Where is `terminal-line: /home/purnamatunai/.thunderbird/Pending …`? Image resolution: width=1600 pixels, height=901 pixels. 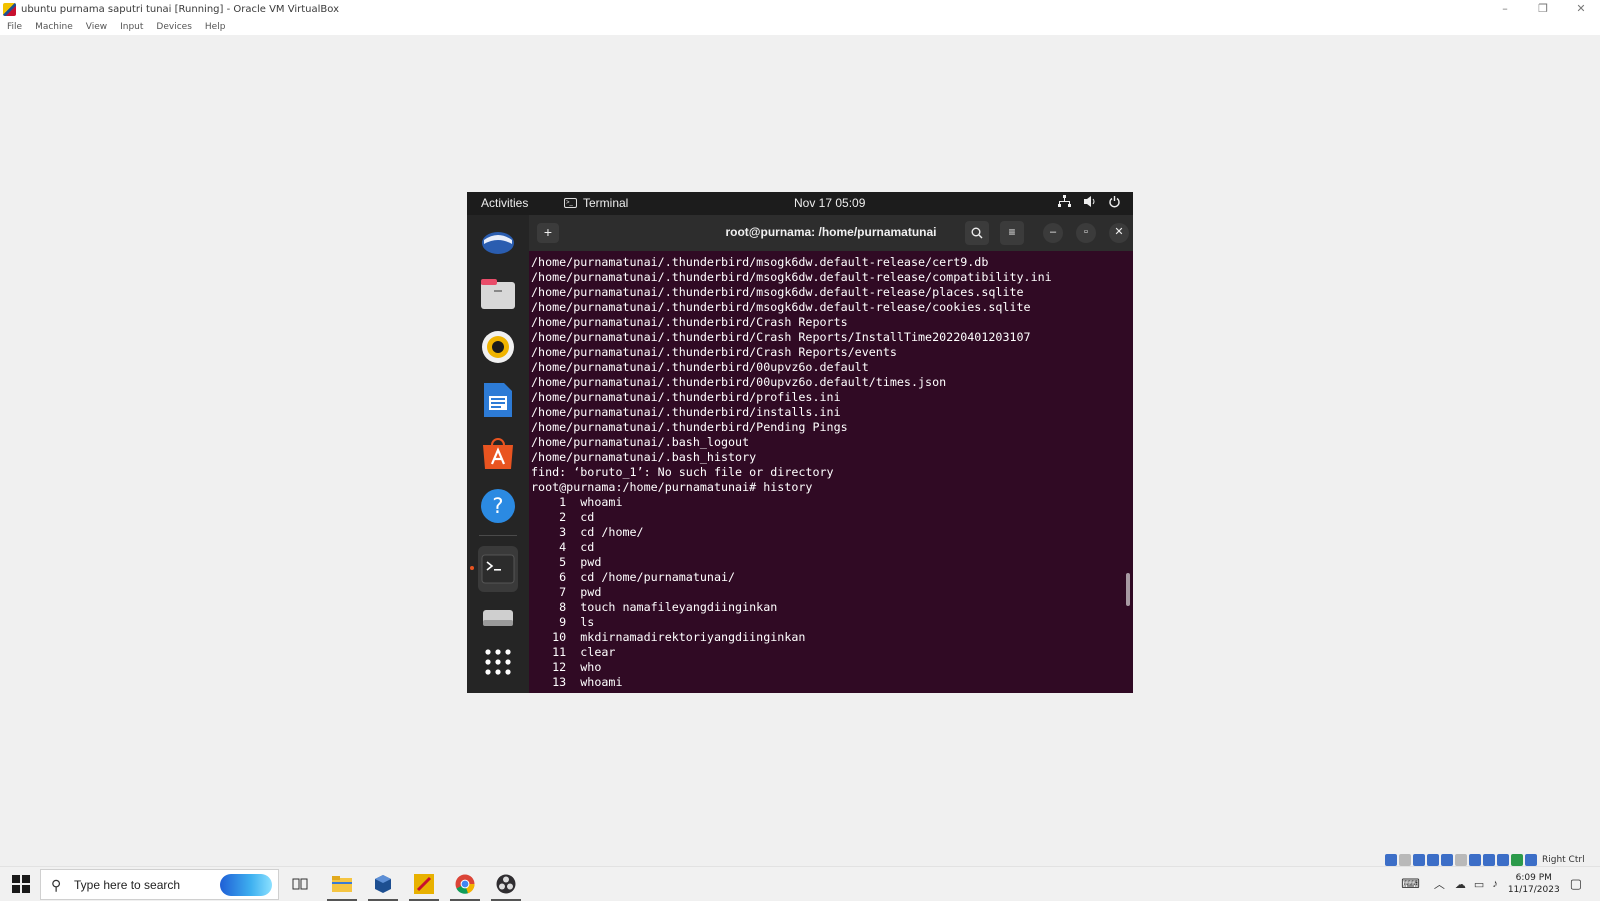
terminal-line: /home/purnamatunai/.thunderbird/Pending … is located at coordinates (689, 427).